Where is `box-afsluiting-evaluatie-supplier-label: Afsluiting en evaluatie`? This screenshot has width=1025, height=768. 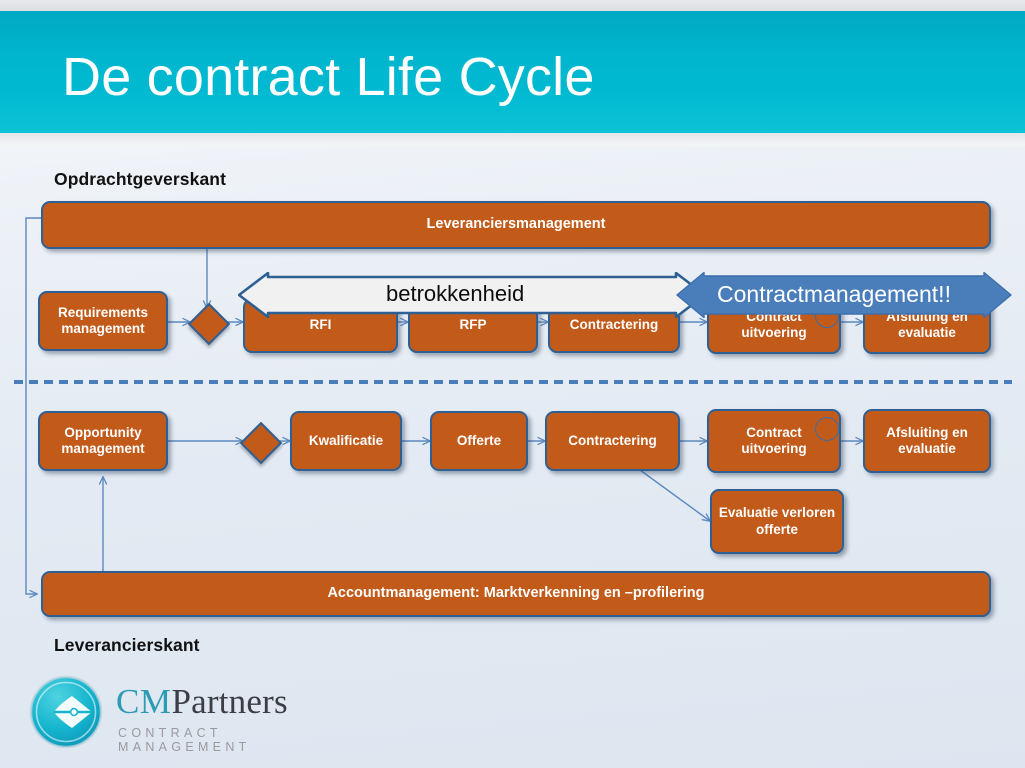
box-afsluiting-evaluatie-supplier-label: Afsluiting en evaluatie is located at coordinates (927, 440).